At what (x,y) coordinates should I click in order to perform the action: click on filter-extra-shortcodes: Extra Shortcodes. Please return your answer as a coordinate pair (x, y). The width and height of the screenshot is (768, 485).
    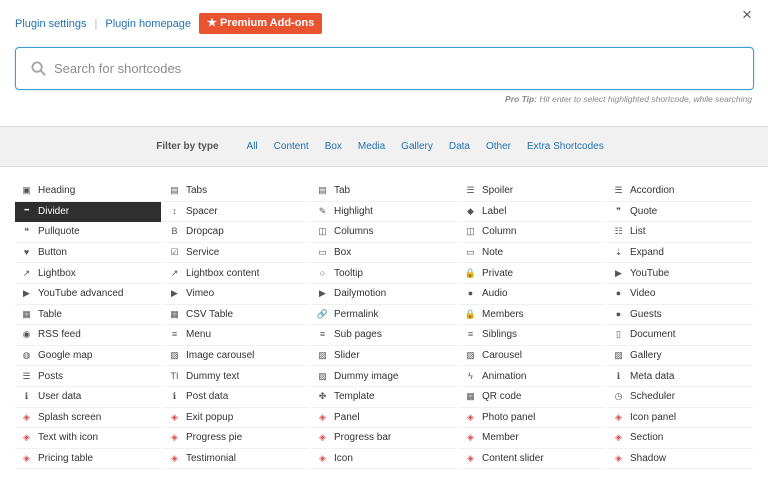
    Looking at the image, I should click on (565, 146).